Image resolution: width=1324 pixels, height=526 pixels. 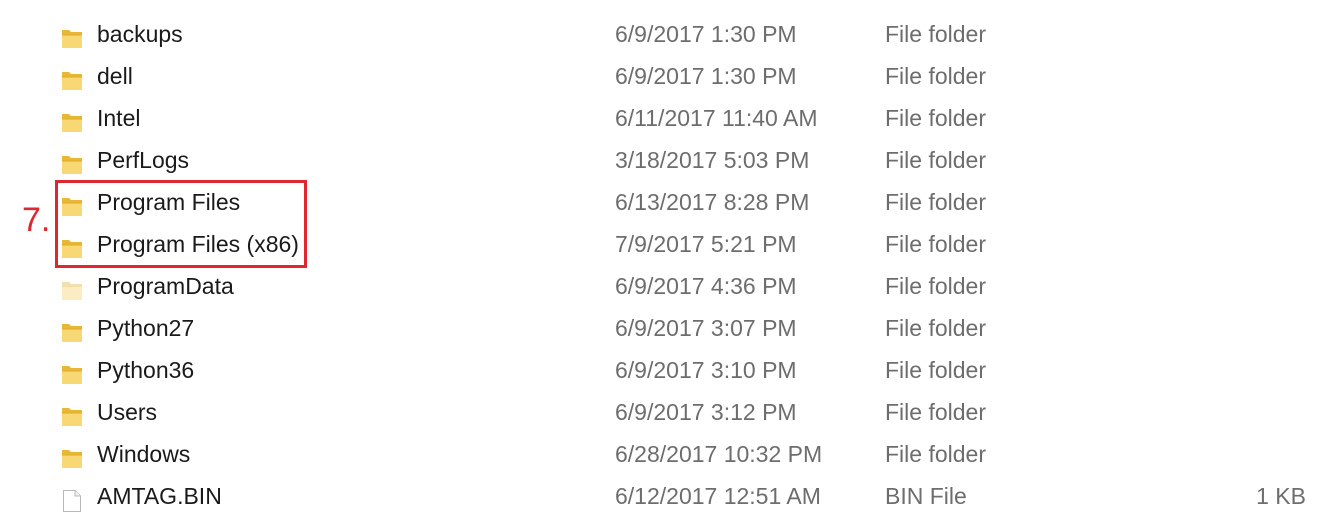 I want to click on file-name: PerfLogs, so click(x=143, y=160).